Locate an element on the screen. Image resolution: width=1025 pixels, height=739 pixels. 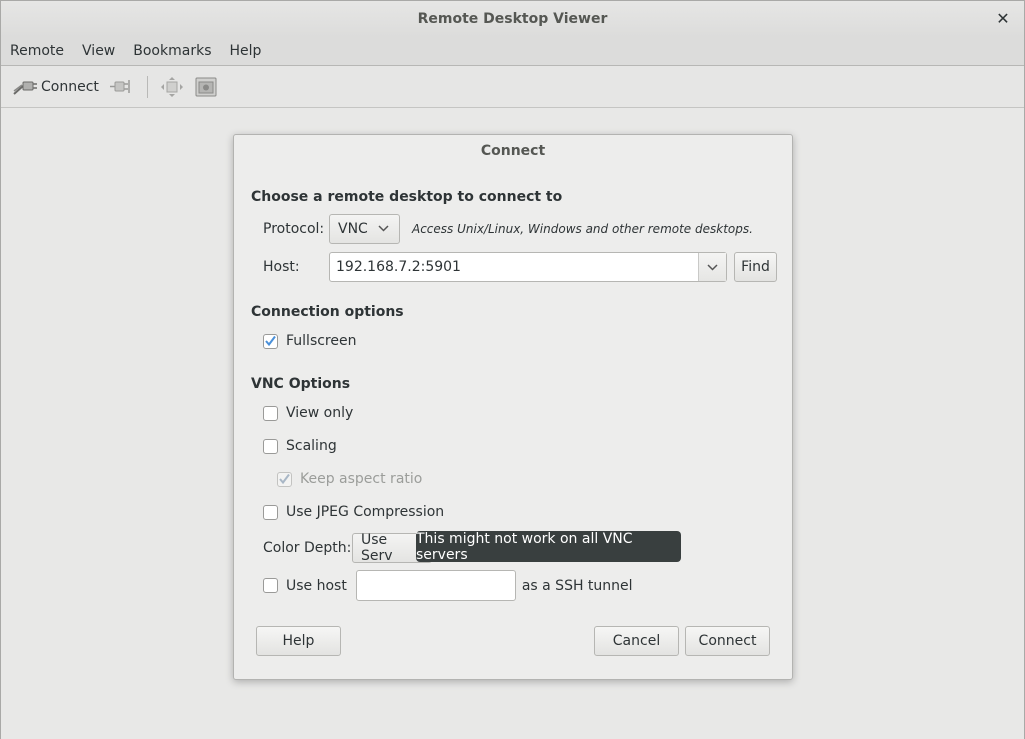
scaling-label: Scaling is located at coordinates (311, 446).